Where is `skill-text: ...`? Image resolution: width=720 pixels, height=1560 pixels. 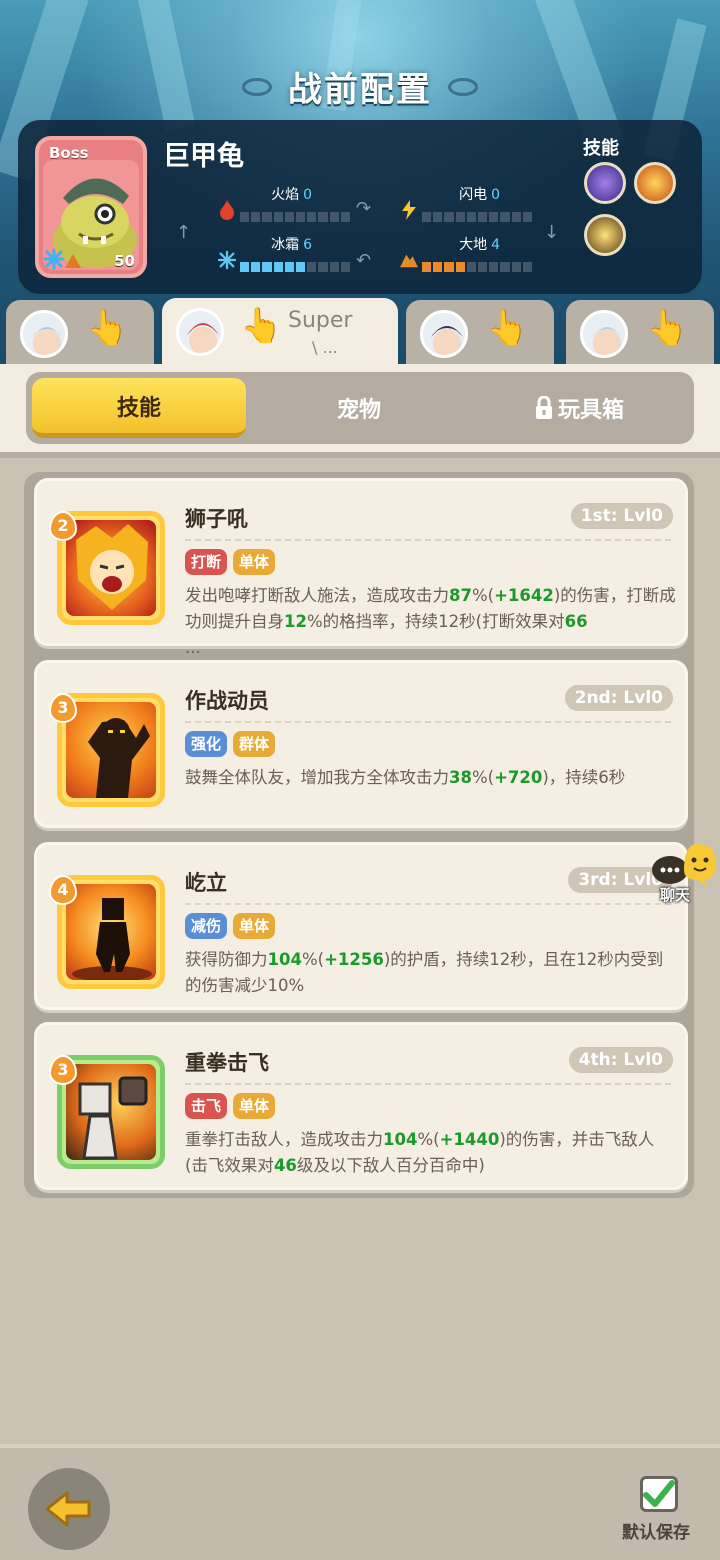
skill-text: ... is located at coordinates (193, 647).